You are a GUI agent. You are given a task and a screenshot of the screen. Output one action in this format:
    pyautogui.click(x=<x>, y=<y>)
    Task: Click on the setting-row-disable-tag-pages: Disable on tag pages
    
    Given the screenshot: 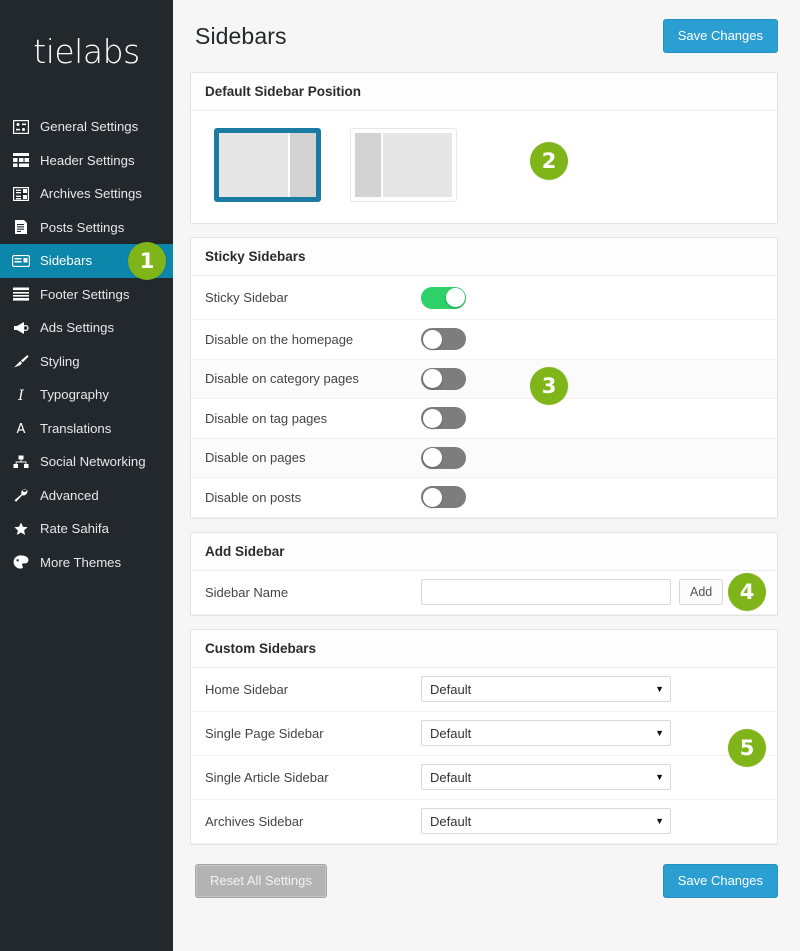 What is the action you would take?
    pyautogui.click(x=484, y=419)
    